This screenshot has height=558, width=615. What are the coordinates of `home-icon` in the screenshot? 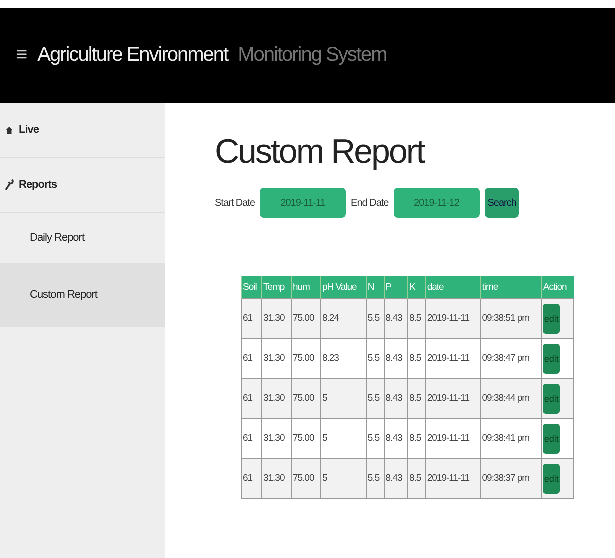 It's located at (9, 130).